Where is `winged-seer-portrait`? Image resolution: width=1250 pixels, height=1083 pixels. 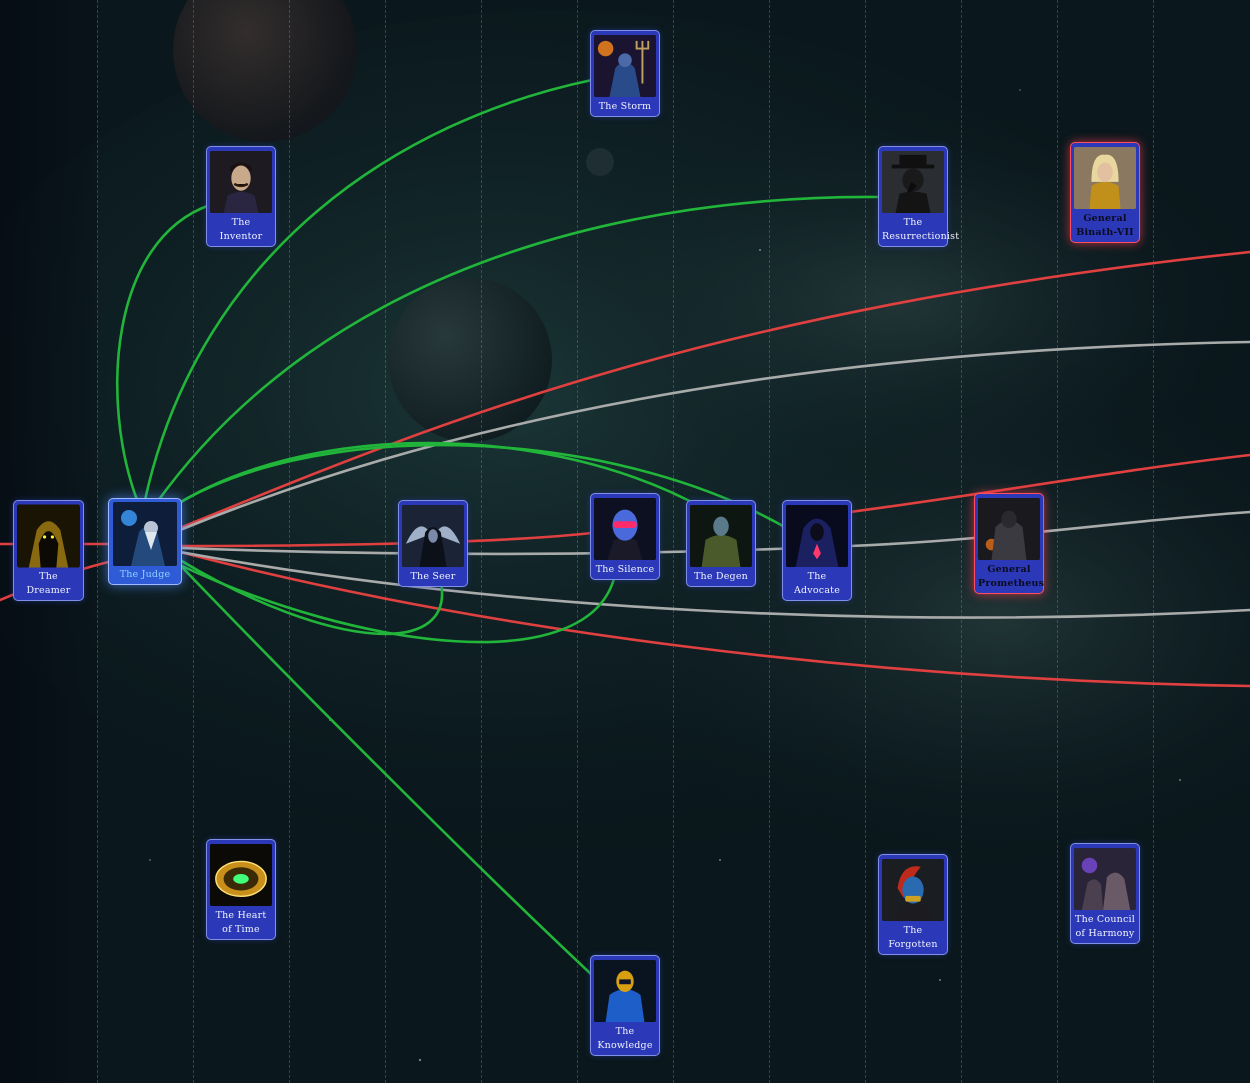 winged-seer-portrait is located at coordinates (433, 536).